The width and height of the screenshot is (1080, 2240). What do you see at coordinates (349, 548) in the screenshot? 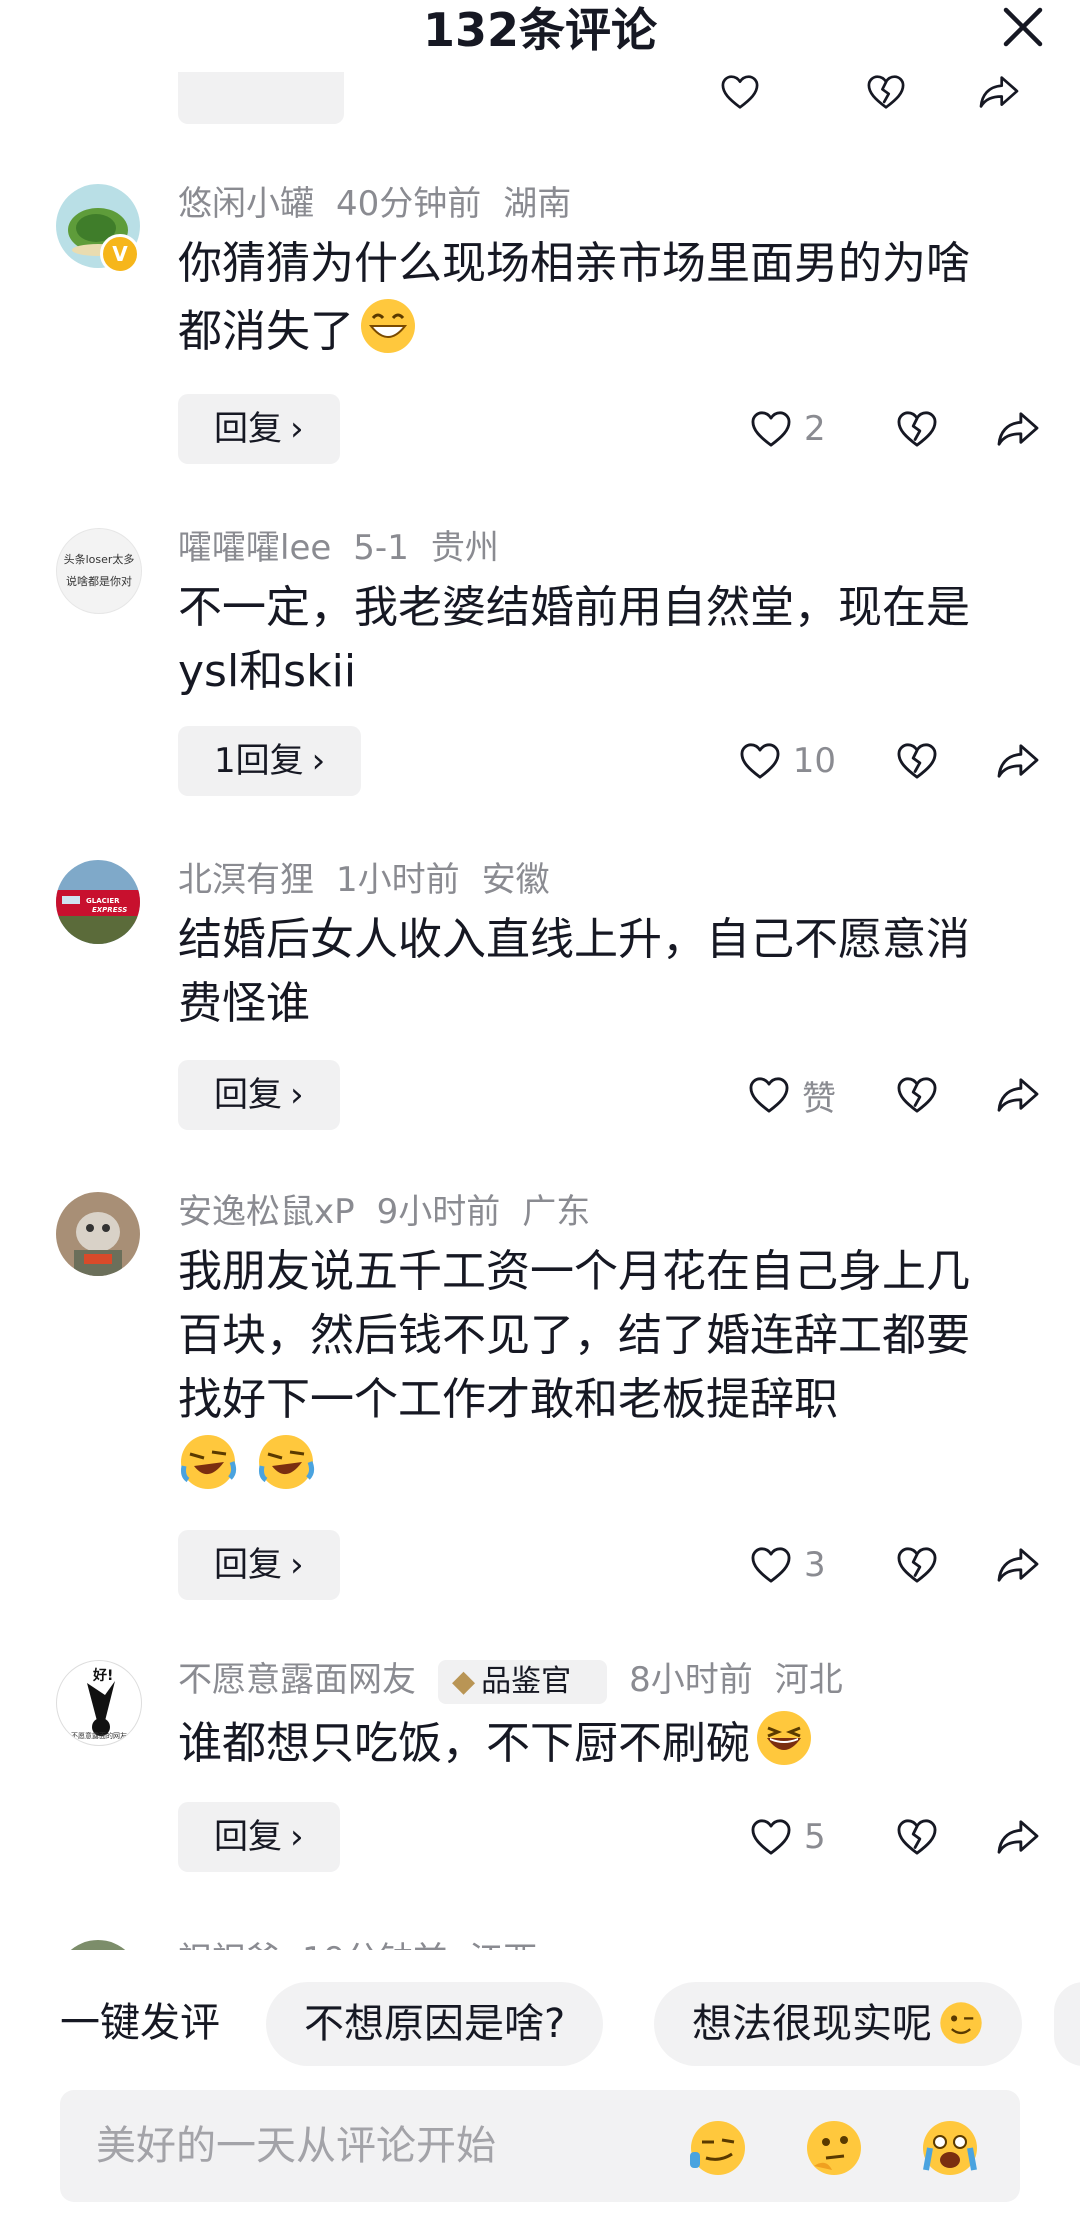
I see `comment-meta: 嚯嚯嚯lee 5-1 贵州` at bounding box center [349, 548].